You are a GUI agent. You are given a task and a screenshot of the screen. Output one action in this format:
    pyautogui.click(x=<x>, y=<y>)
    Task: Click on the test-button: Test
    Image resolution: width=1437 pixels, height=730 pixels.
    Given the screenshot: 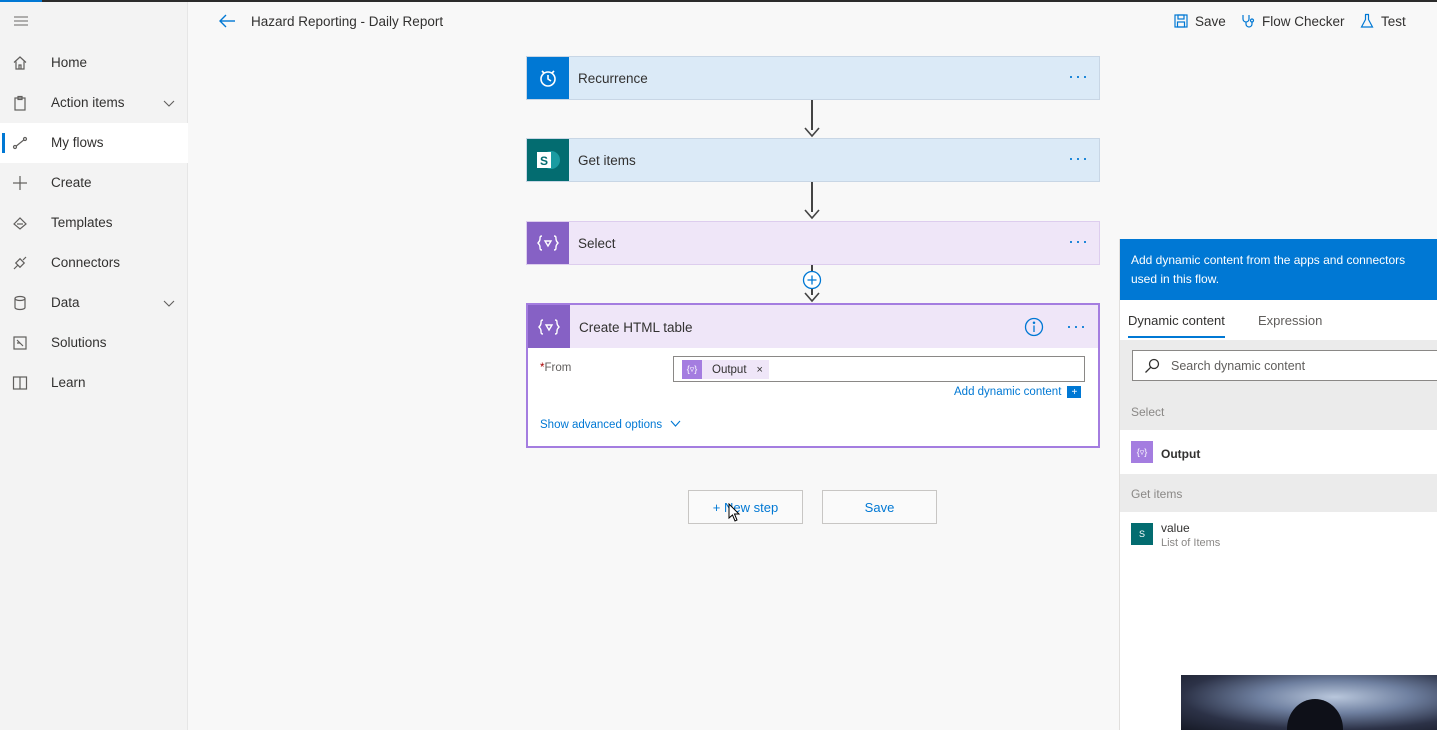 What is the action you would take?
    pyautogui.click(x=1382, y=21)
    